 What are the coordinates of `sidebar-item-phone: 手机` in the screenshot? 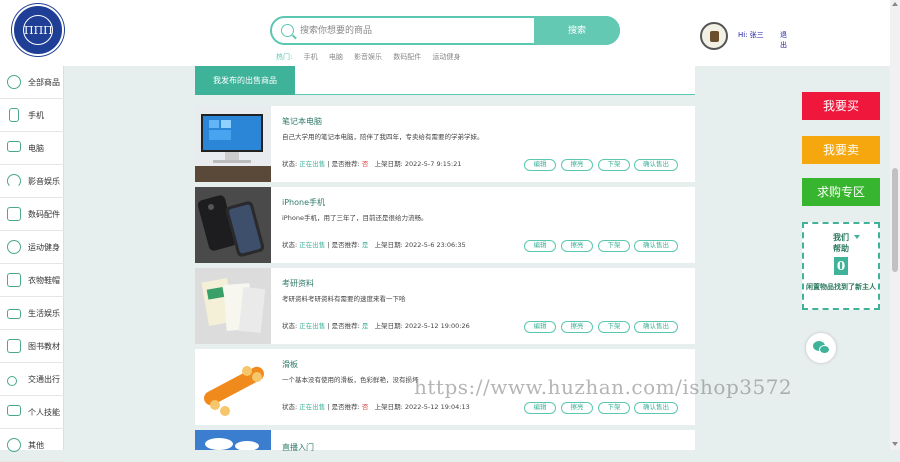 It's located at (32, 115).